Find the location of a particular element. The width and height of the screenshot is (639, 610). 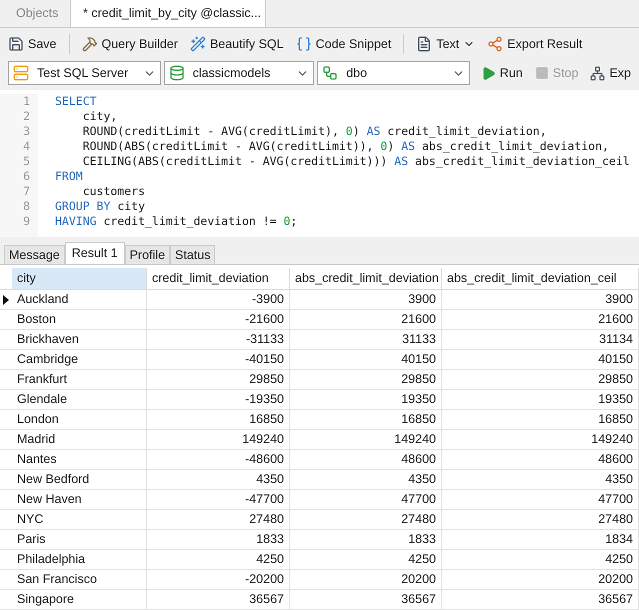

table-cell: New Bedford is located at coordinates (79, 479).